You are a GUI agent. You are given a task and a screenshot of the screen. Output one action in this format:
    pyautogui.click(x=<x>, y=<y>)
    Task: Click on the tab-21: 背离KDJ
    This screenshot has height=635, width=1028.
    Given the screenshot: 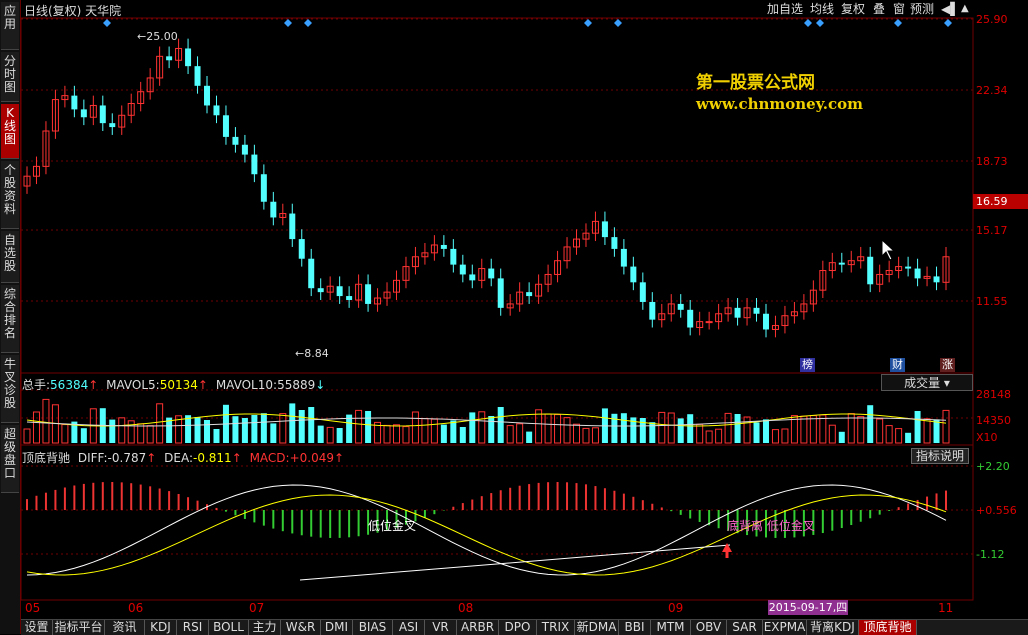 What is the action you would take?
    pyautogui.click(x=833, y=627)
    